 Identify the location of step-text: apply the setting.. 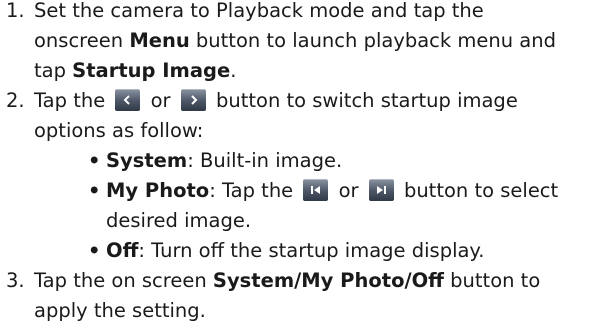
(120, 310).